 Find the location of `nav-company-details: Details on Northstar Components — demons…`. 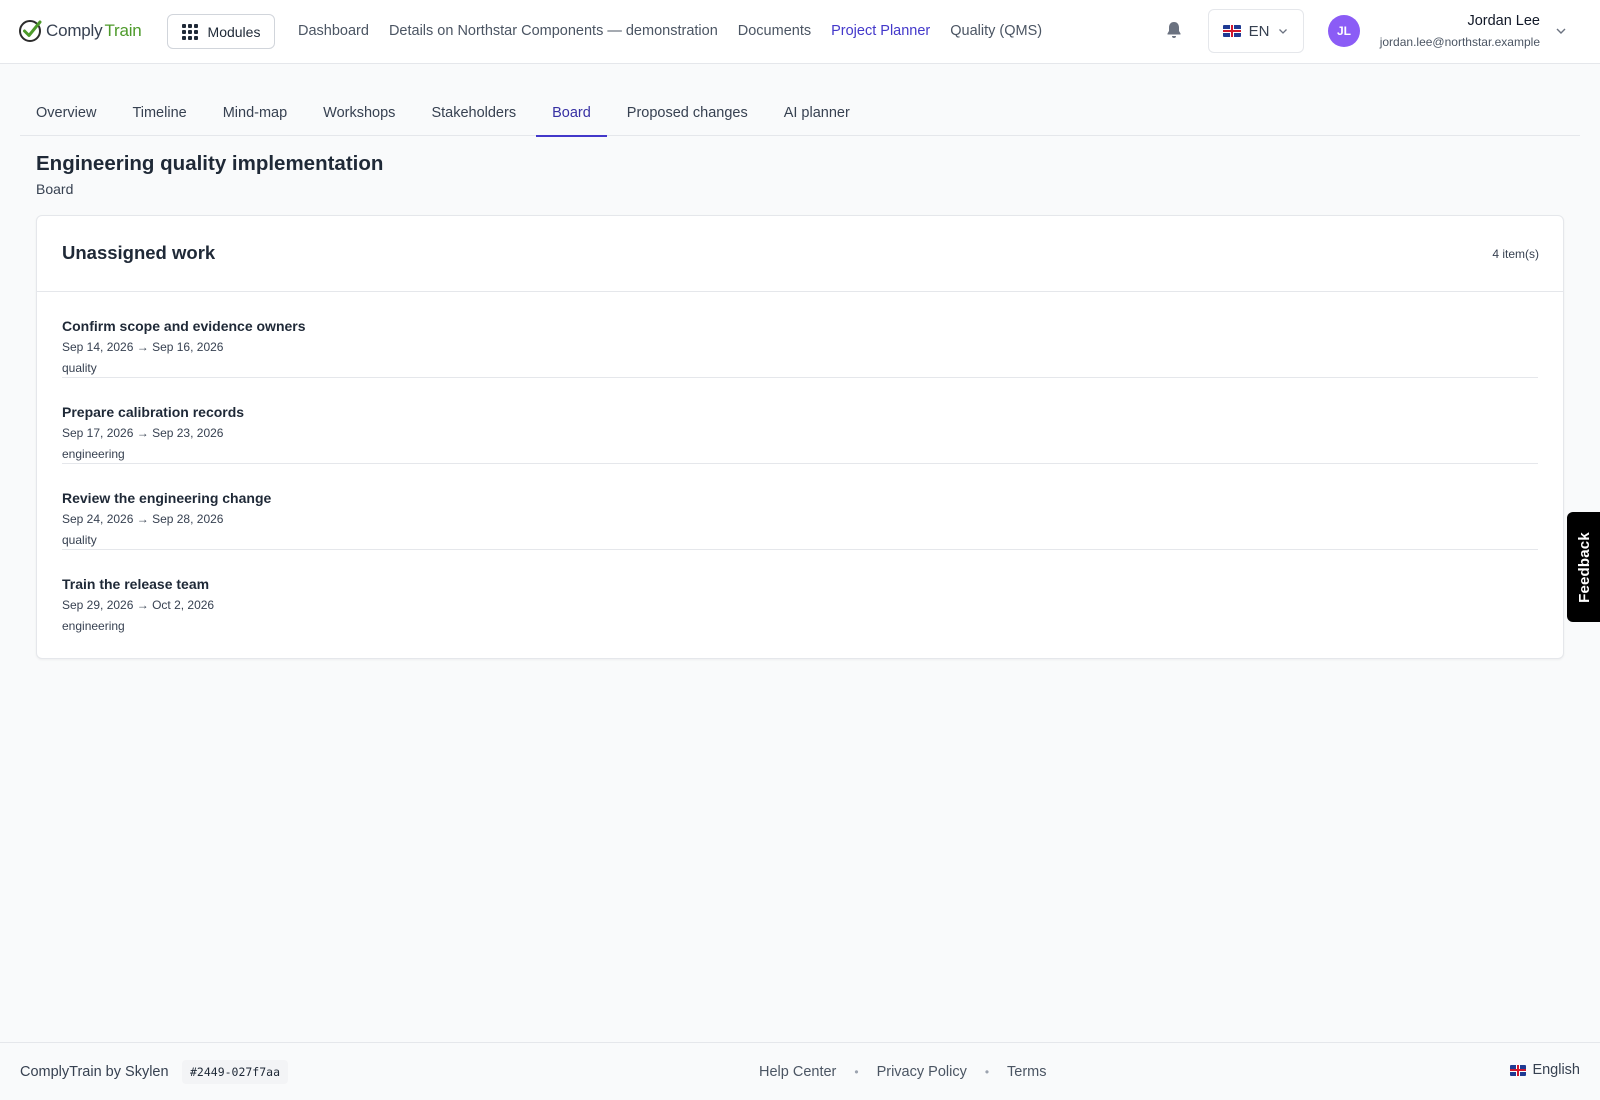

nav-company-details: Details on Northstar Components — demons… is located at coordinates (553, 31).